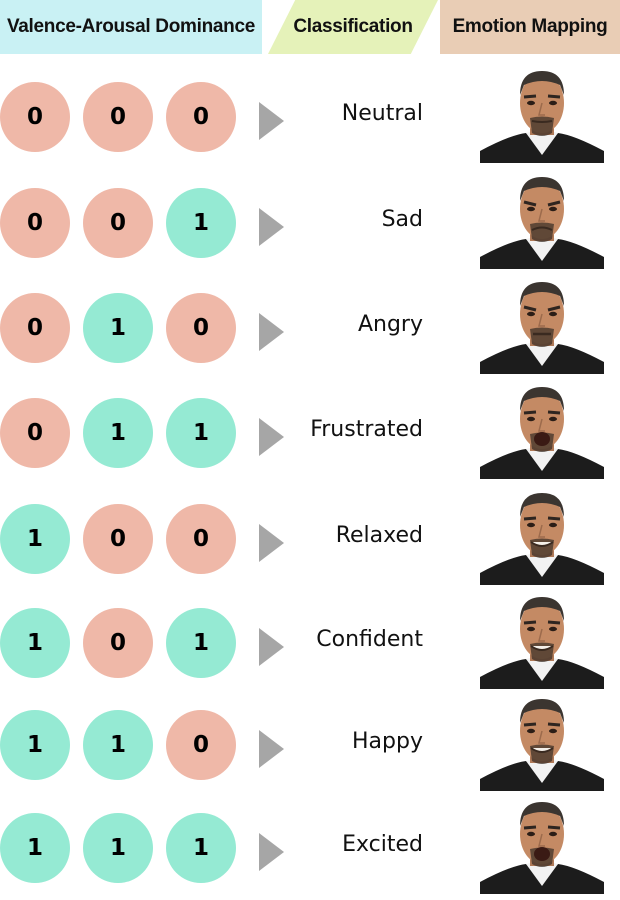 The image size is (620, 900). Describe the element at coordinates (387, 741) in the screenshot. I see `emotion-label: Happy` at that location.